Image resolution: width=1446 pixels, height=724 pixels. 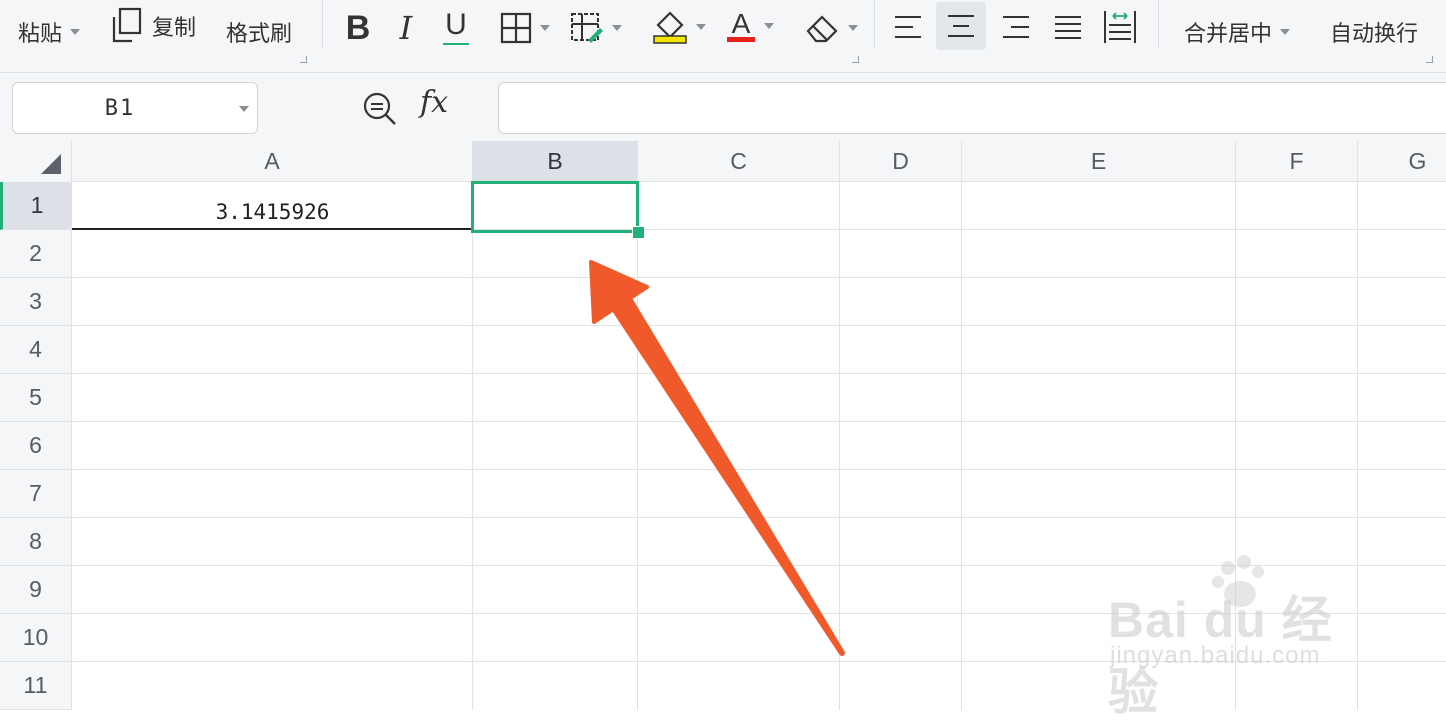 I want to click on column-header-c: C, so click(x=739, y=161).